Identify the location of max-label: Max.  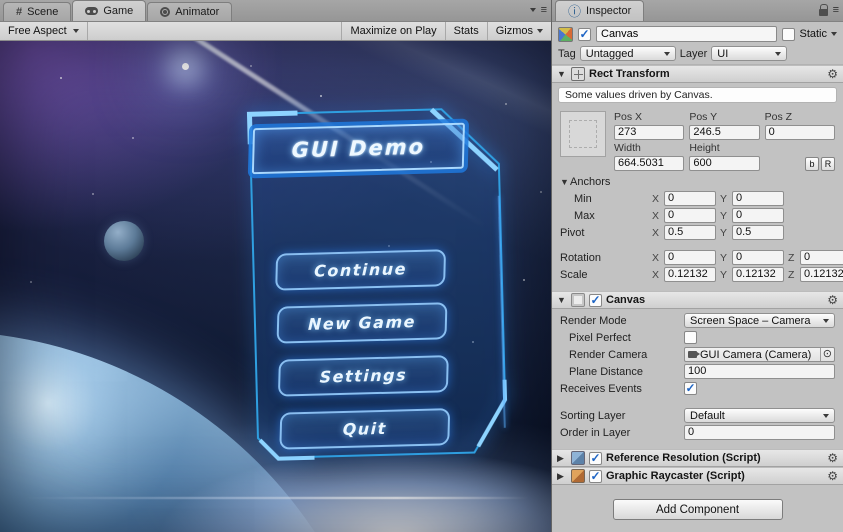
(584, 215).